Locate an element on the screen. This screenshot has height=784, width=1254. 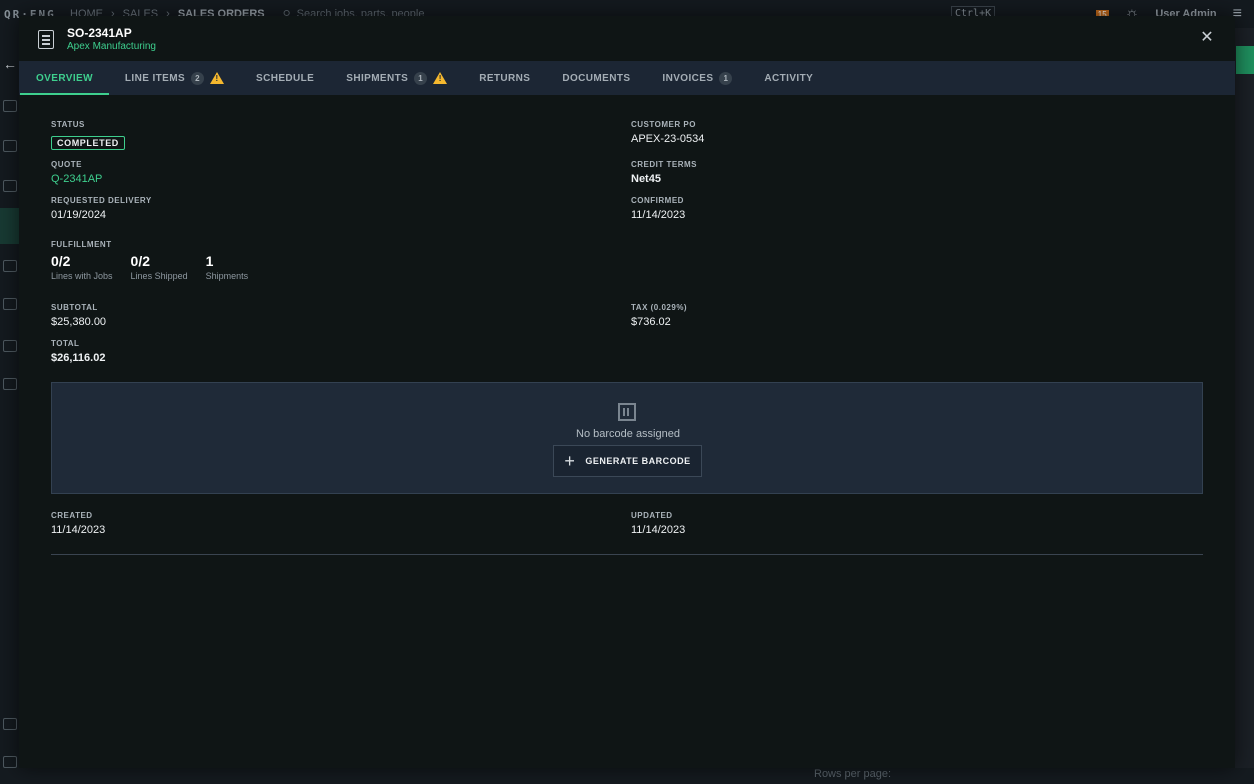
tab-line-items: LINE ITEMS 2 is located at coordinates (174, 78).